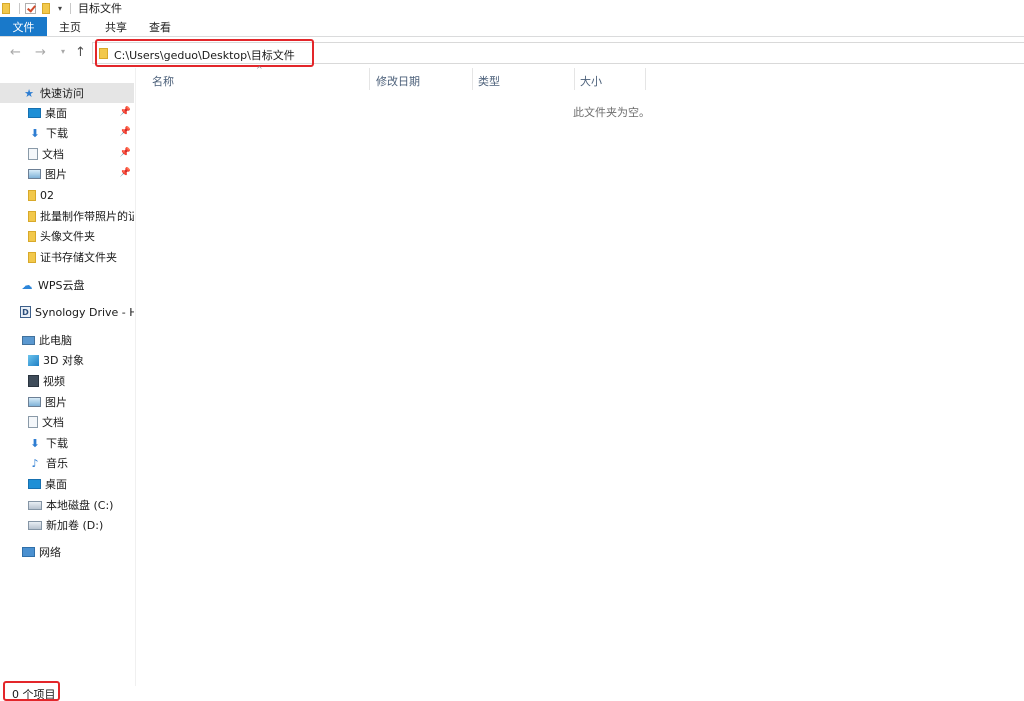  I want to click on sidebar-item-pictures-pc: 图片, so click(67, 402).